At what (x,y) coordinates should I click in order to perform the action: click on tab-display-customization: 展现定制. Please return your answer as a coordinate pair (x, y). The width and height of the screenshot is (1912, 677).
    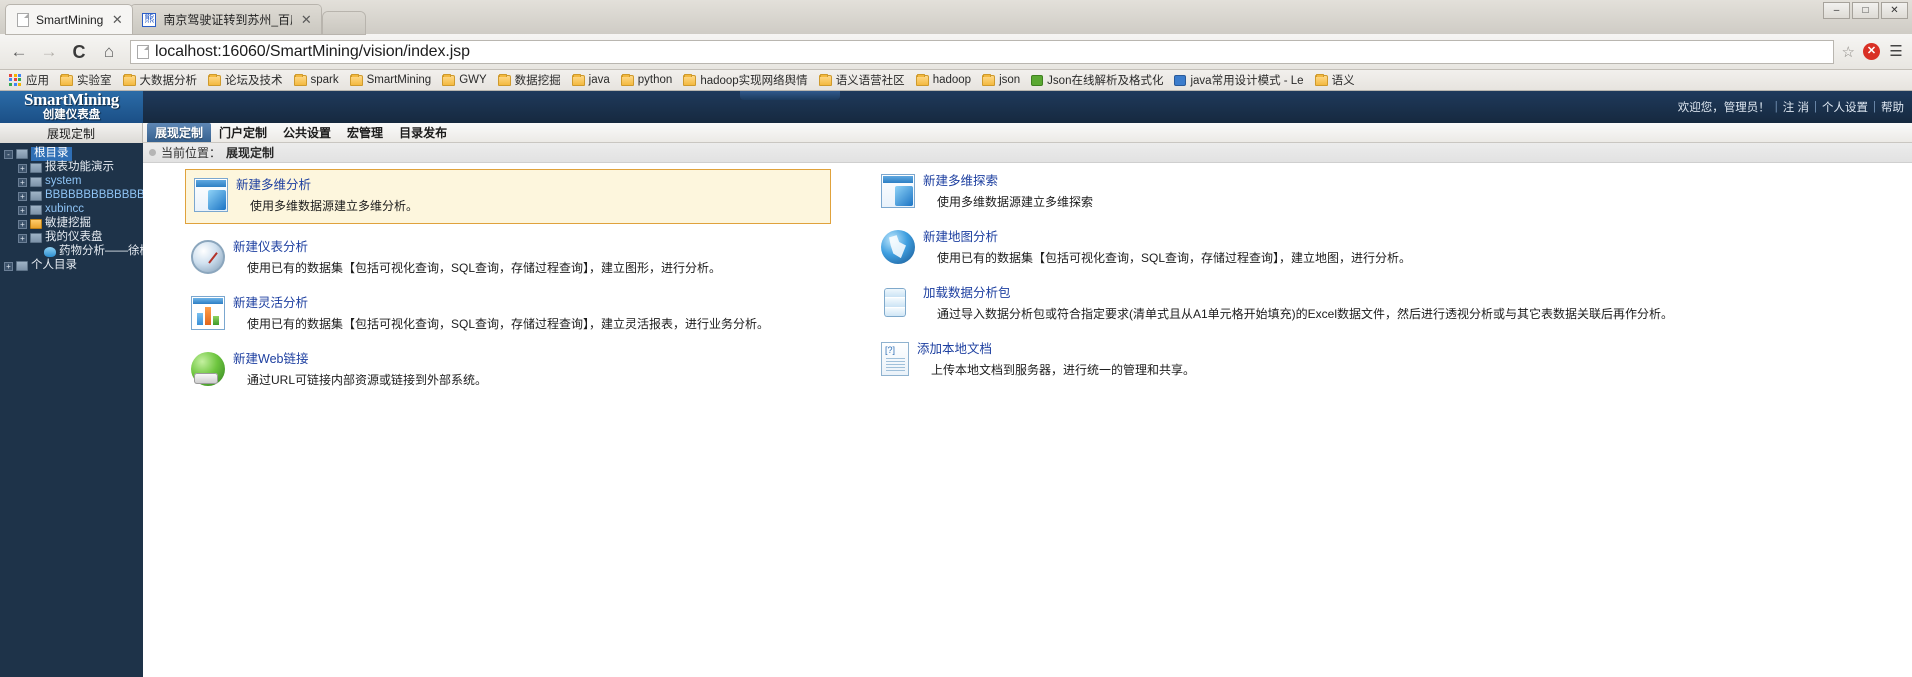
    Looking at the image, I should click on (179, 132).